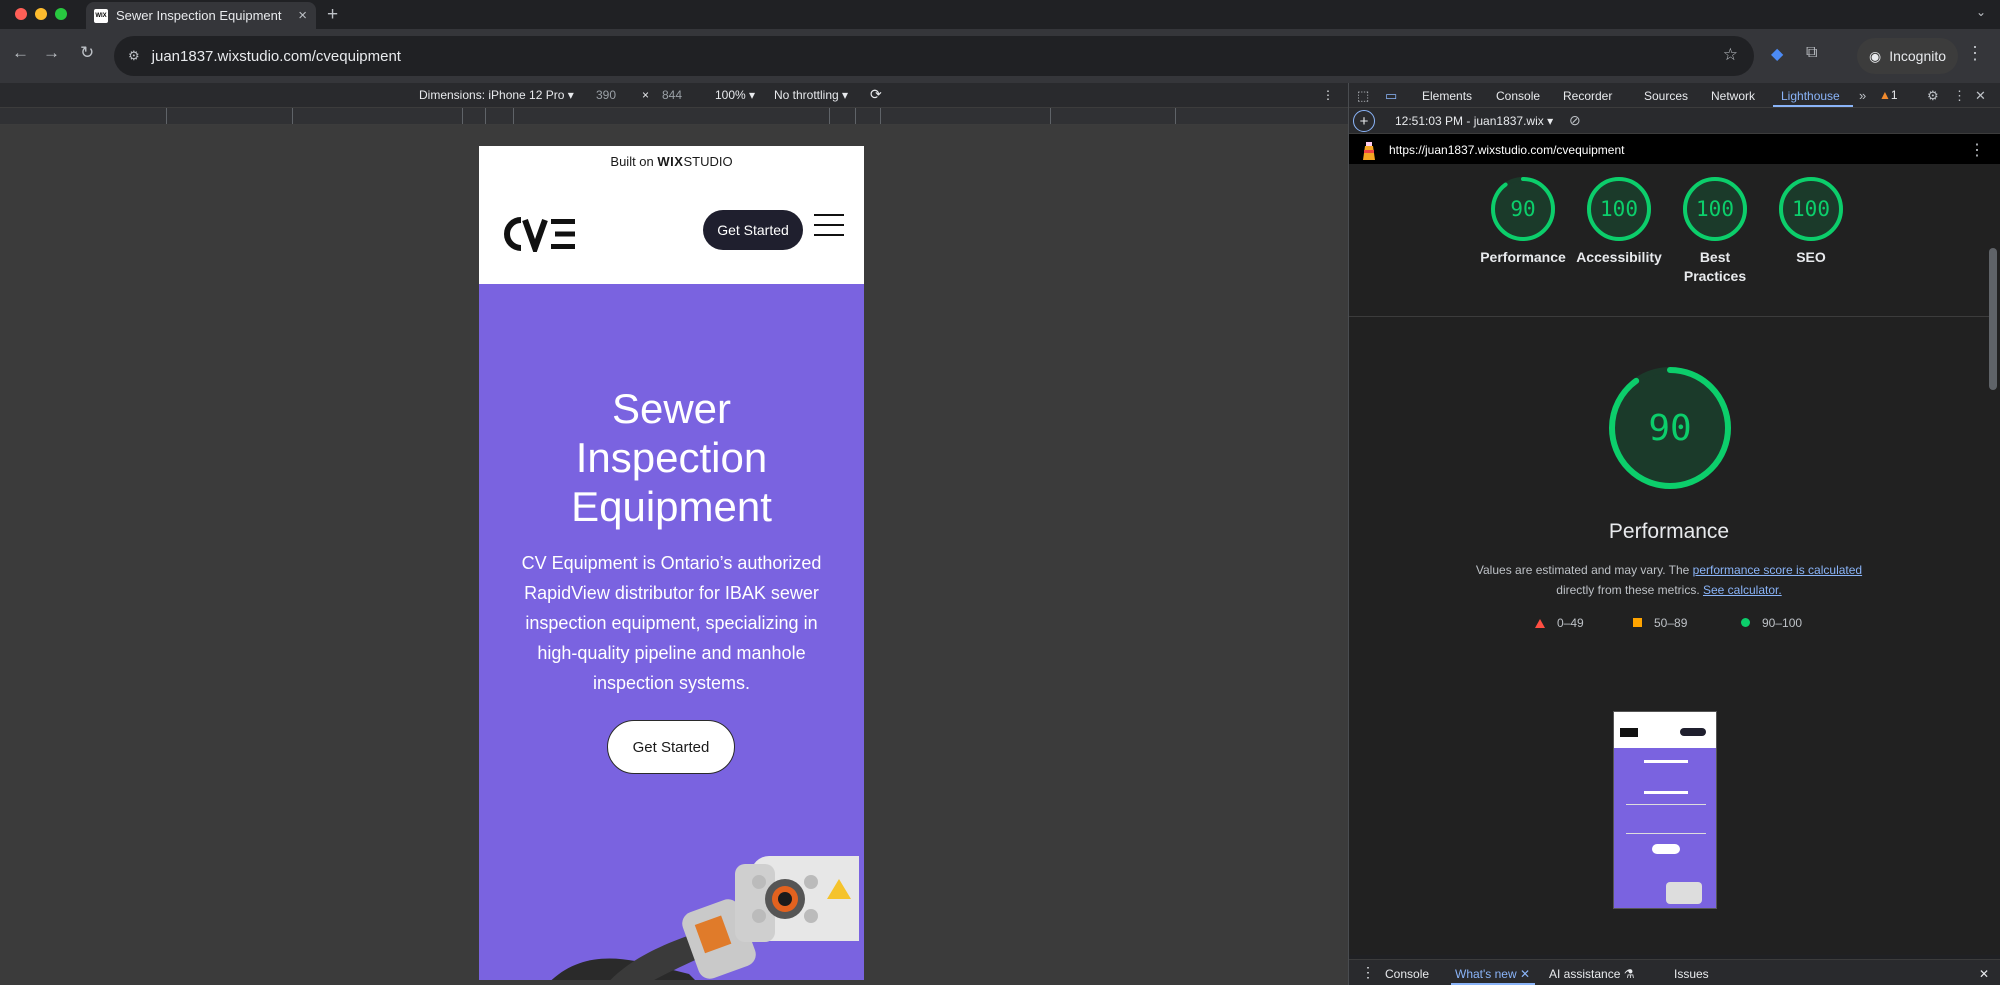 This screenshot has height=985, width=2000. What do you see at coordinates (674, 116) in the screenshot?
I see `media-query-ruler` at bounding box center [674, 116].